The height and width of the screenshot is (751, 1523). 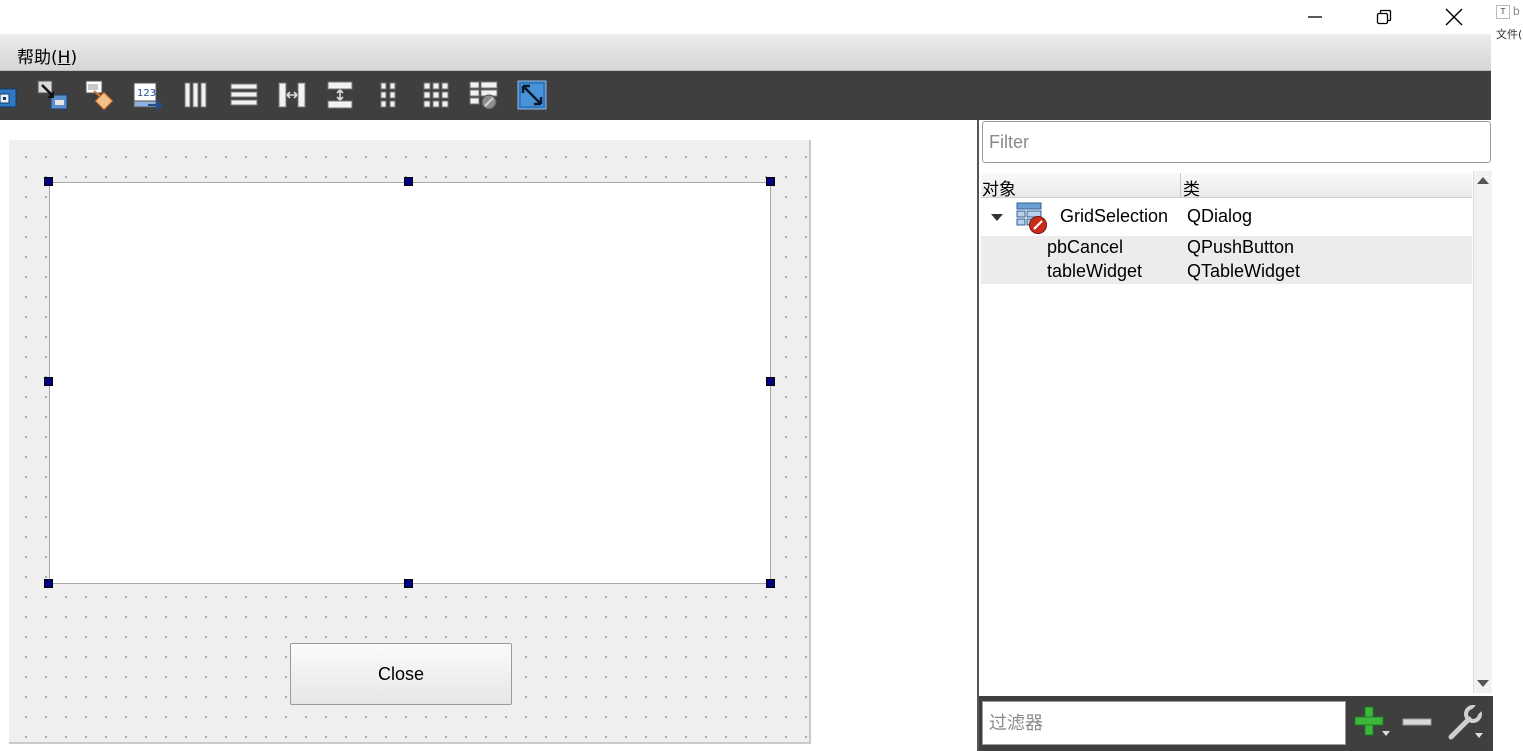 I want to click on object-name: GridSelection, so click(x=1114, y=216).